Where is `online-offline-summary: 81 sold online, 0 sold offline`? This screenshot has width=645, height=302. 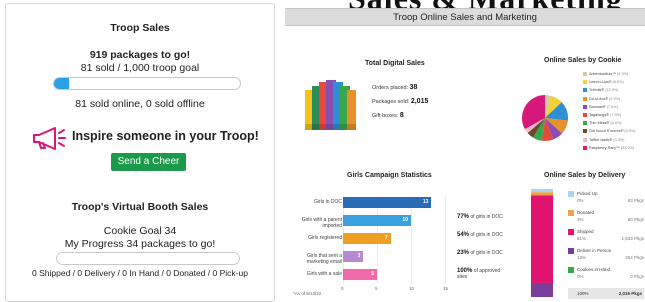
online-offline-summary: 81 sold online, 0 sold offline is located at coordinates (140, 104).